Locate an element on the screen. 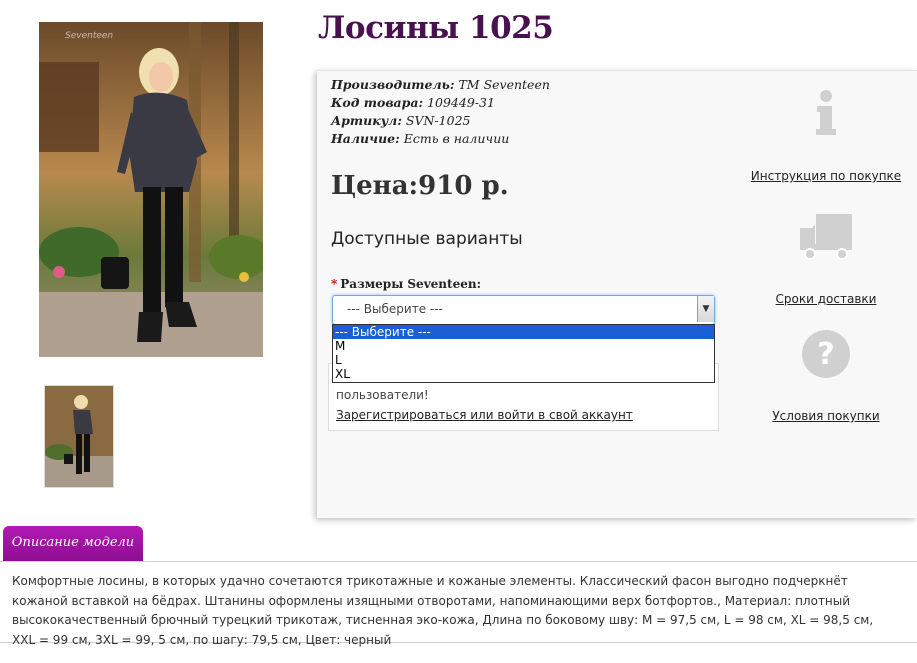 Image resolution: width=917 pixels, height=663 pixels. product-main-photo: Seventeen is located at coordinates (151, 189).